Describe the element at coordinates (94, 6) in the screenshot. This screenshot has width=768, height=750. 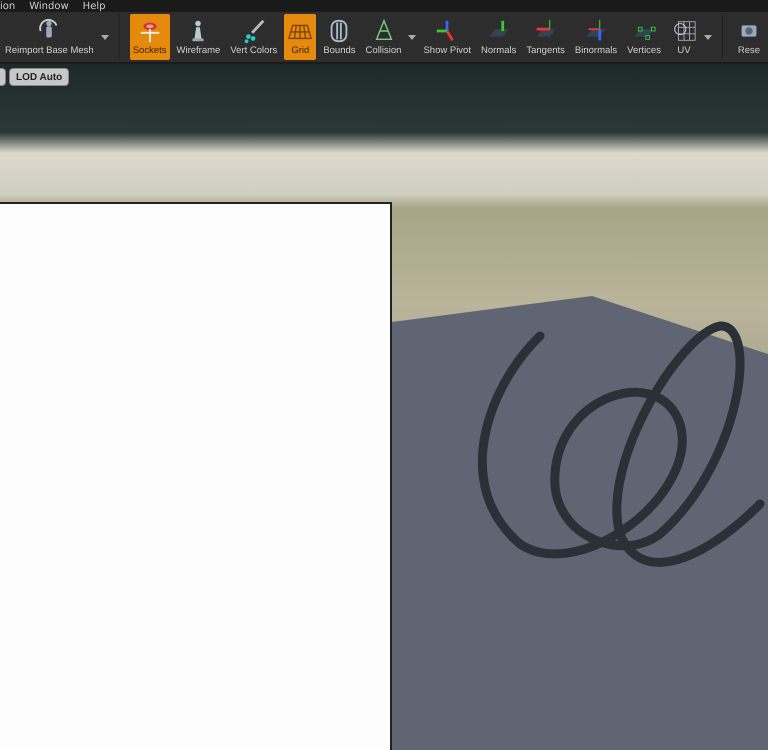
I see `menu-item: Help` at that location.